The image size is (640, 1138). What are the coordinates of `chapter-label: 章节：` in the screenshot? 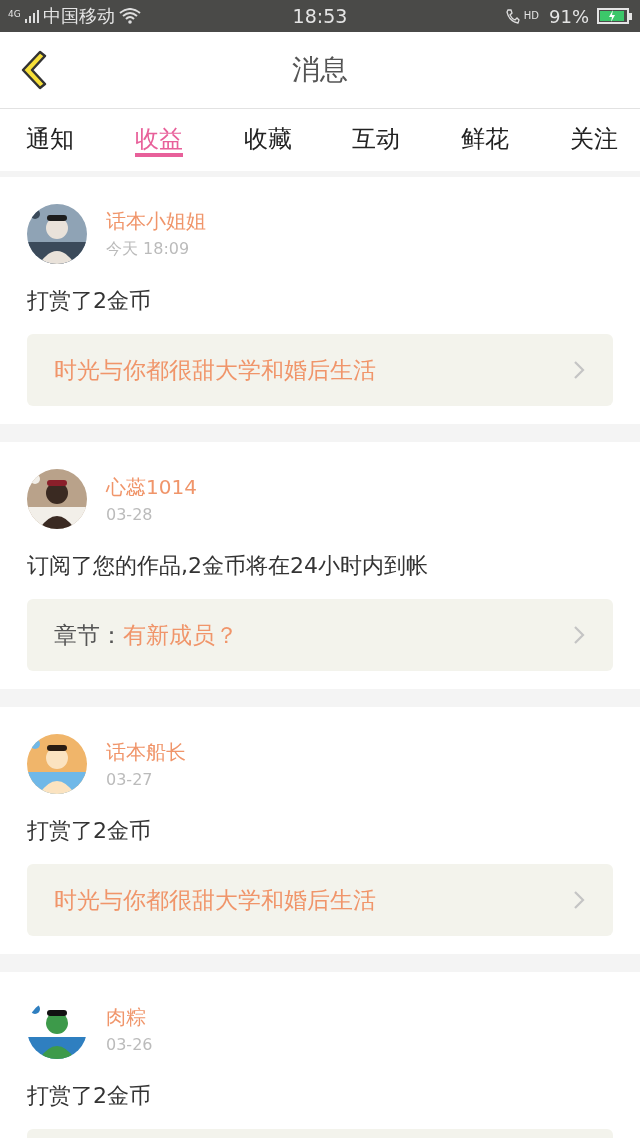 It's located at (88, 634).